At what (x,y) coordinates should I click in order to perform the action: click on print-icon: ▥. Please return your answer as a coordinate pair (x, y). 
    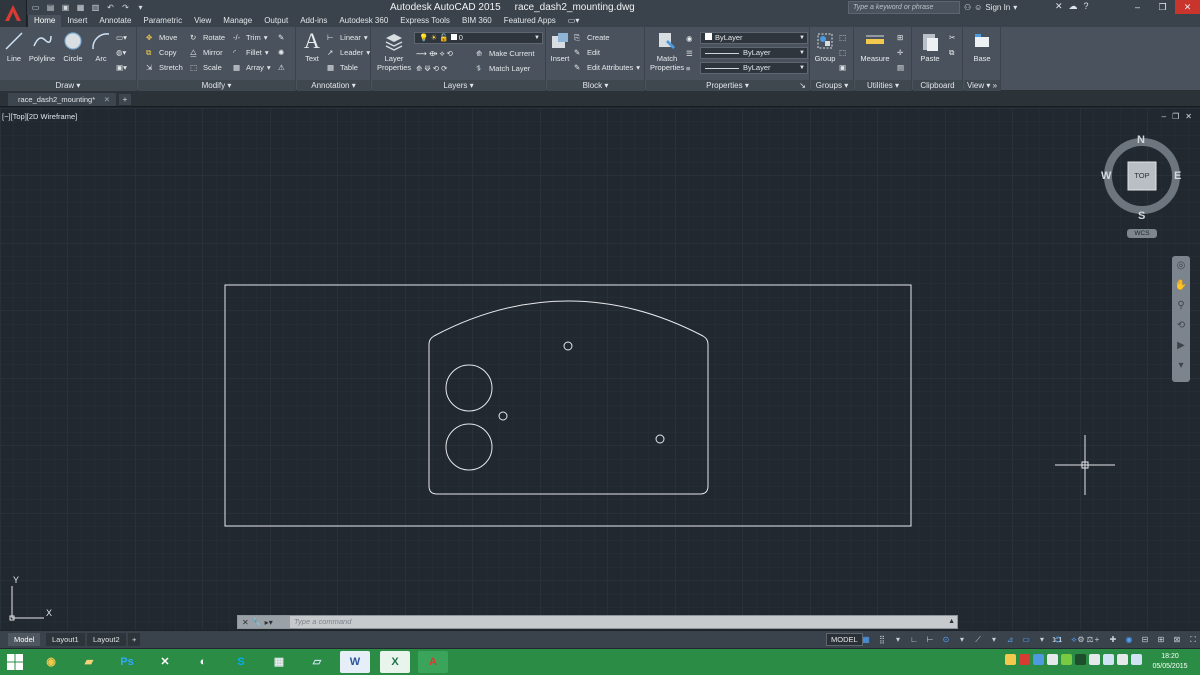
    Looking at the image, I should click on (95, 7).